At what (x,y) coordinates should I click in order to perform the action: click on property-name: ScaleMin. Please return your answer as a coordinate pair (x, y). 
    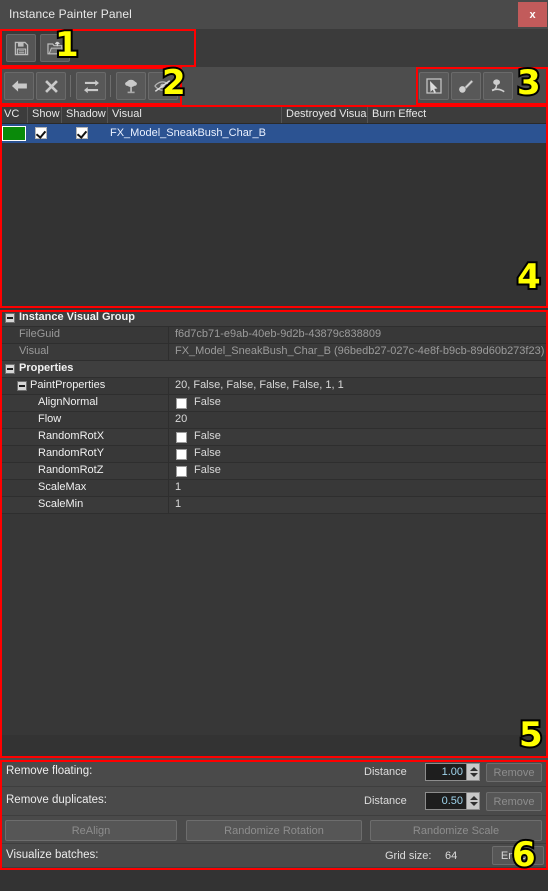
    Looking at the image, I should click on (61, 504).